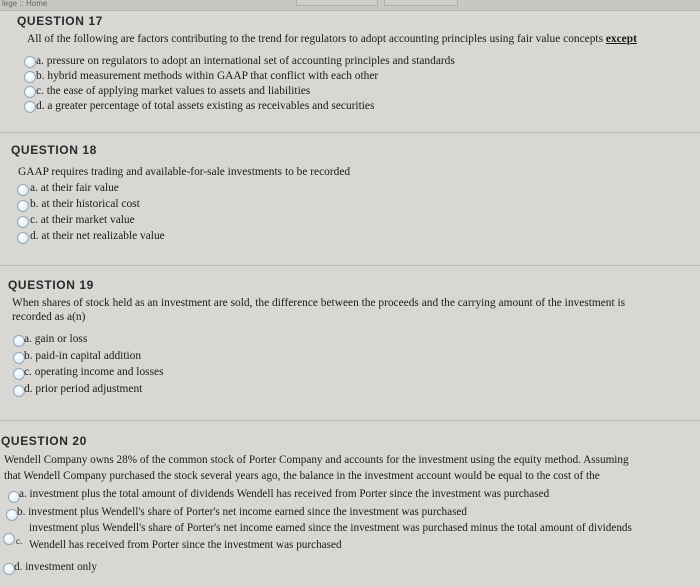 This screenshot has width=700, height=587. Describe the element at coordinates (97, 236) in the screenshot. I see `option-d: d. at their net realizable value` at that location.